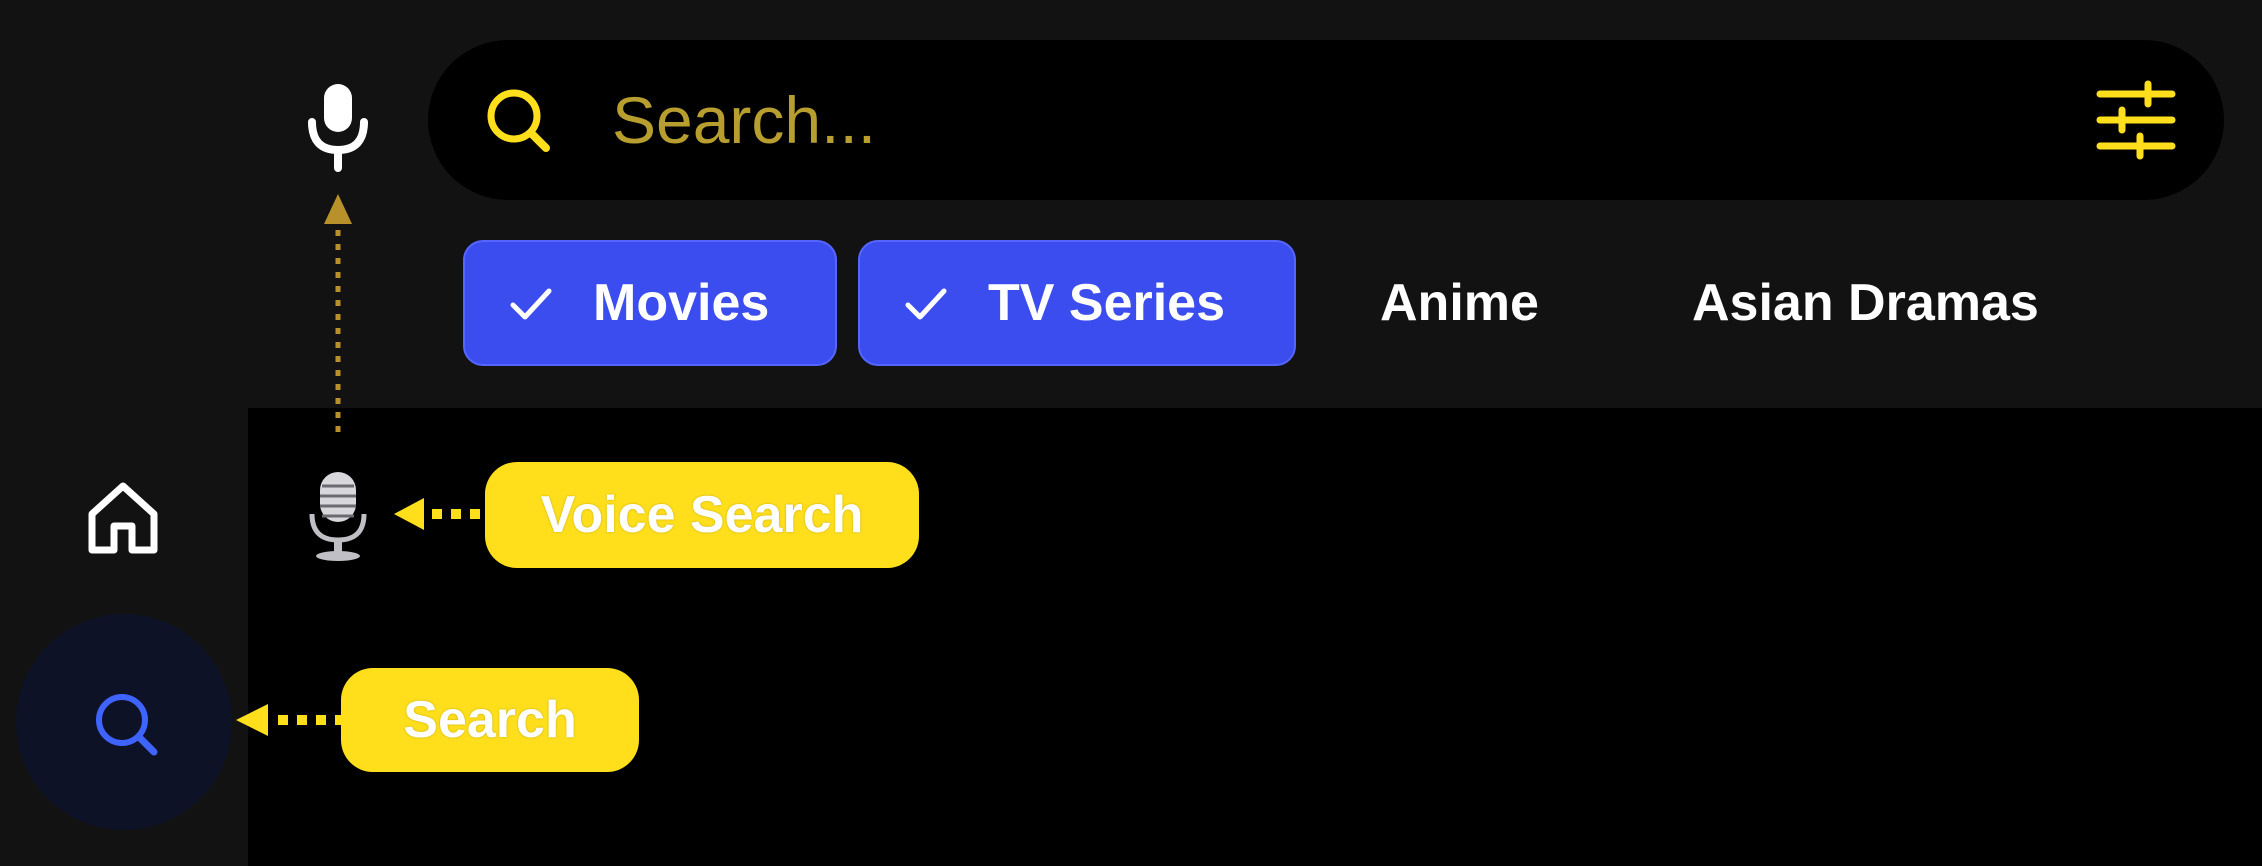 The height and width of the screenshot is (866, 2262). I want to click on search-input, so click(1312, 120).